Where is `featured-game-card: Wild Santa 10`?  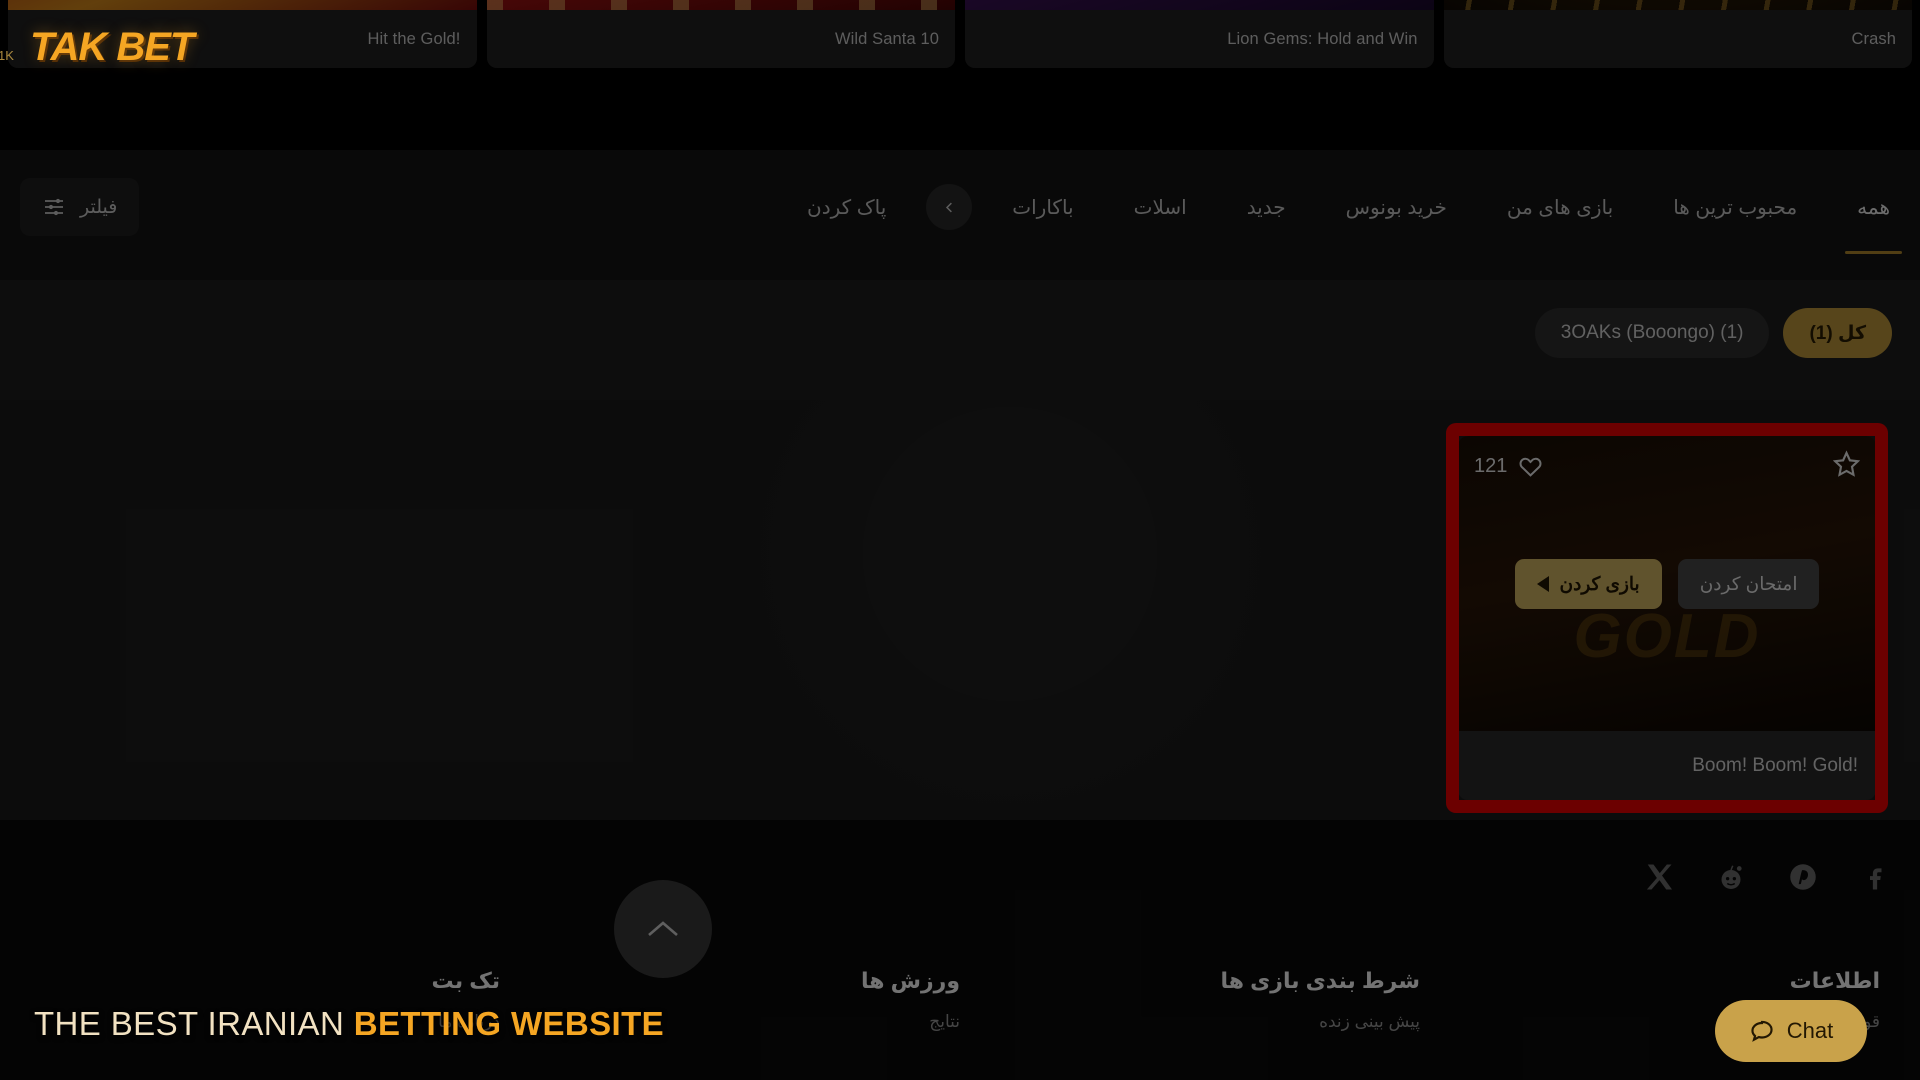 featured-game-card: Wild Santa 10 is located at coordinates (720, 34).